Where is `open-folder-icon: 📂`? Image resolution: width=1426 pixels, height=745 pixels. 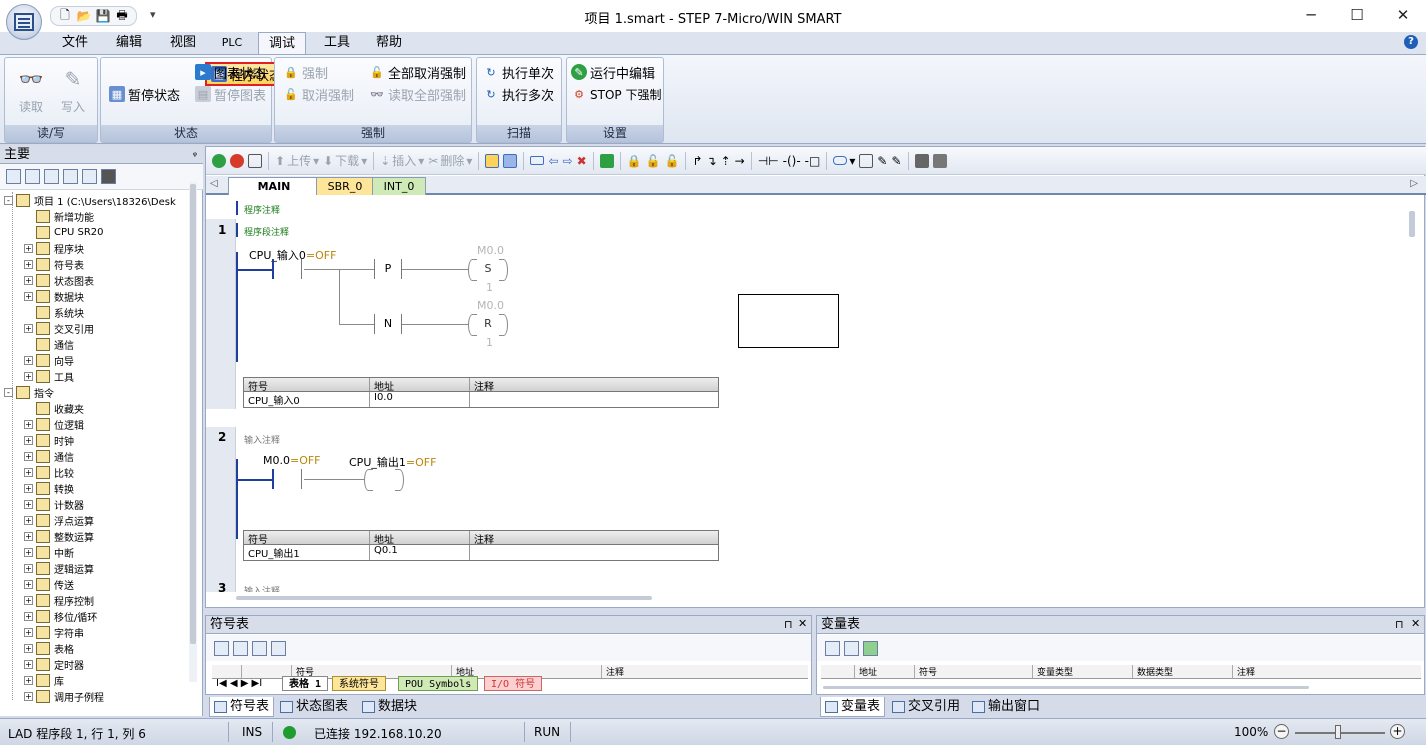
open-folder-icon: 📂 is located at coordinates (84, 16).